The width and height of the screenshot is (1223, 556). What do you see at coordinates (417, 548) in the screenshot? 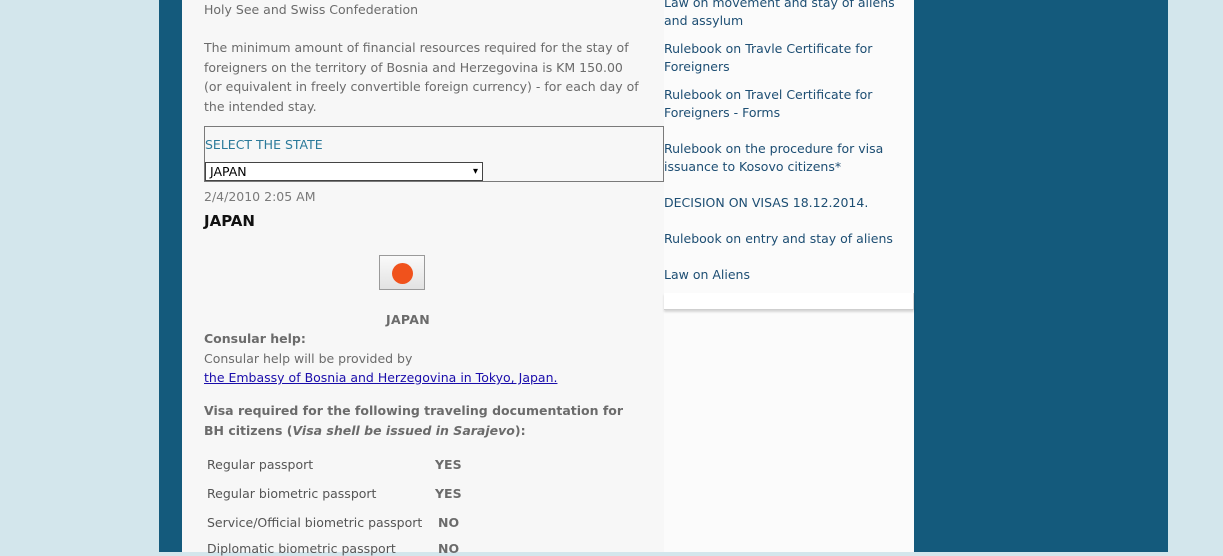
I see `document-row: Diplomatic biometric passport NO` at bounding box center [417, 548].